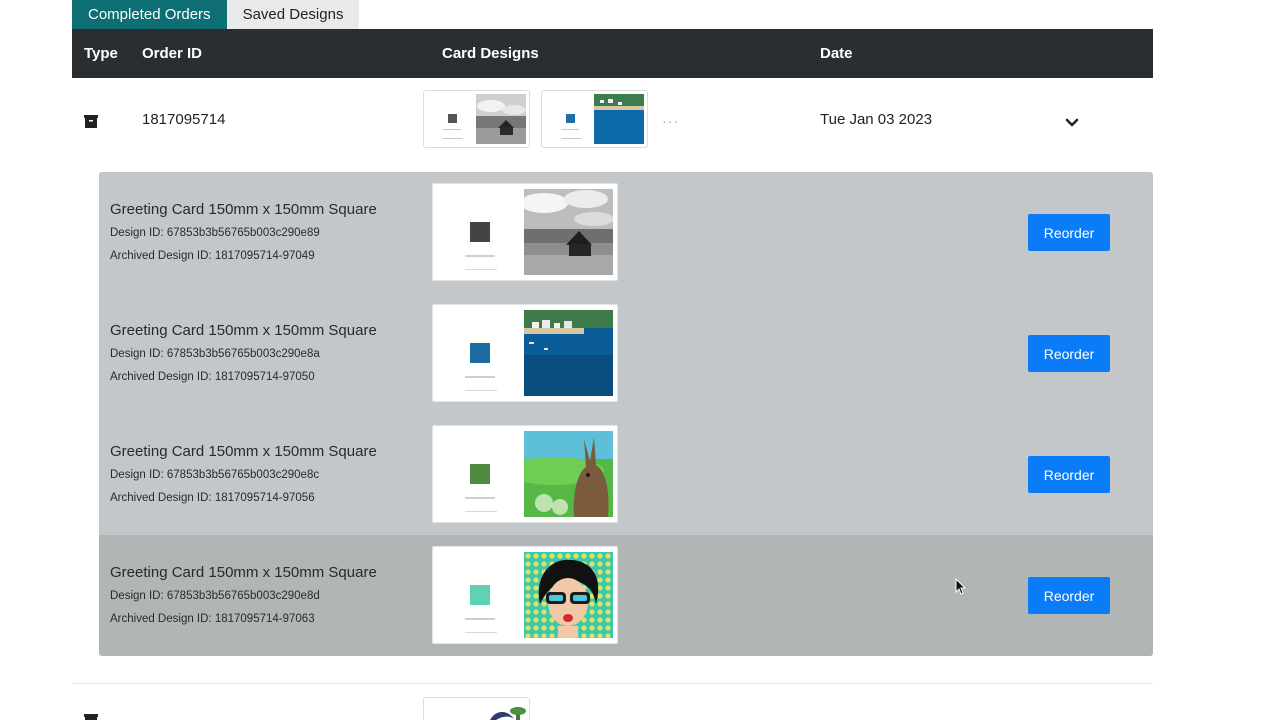 The height and width of the screenshot is (720, 1280). I want to click on thumbnail-barn-image, so click(501, 119).